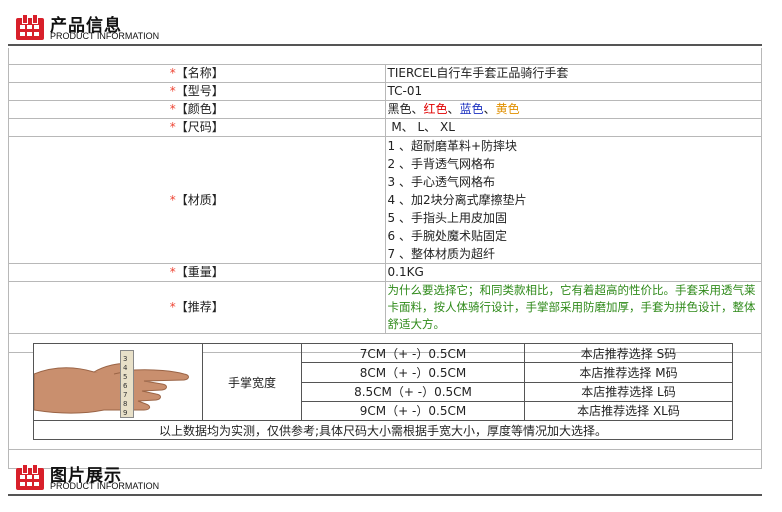 This screenshot has width=782, height=512. What do you see at coordinates (383, 430) in the screenshot?
I see `size-note: 以上数据均为实测，仅供参考;具体尺码大小需根据手宽大小，厚度等情况加大选择。` at bounding box center [383, 430].